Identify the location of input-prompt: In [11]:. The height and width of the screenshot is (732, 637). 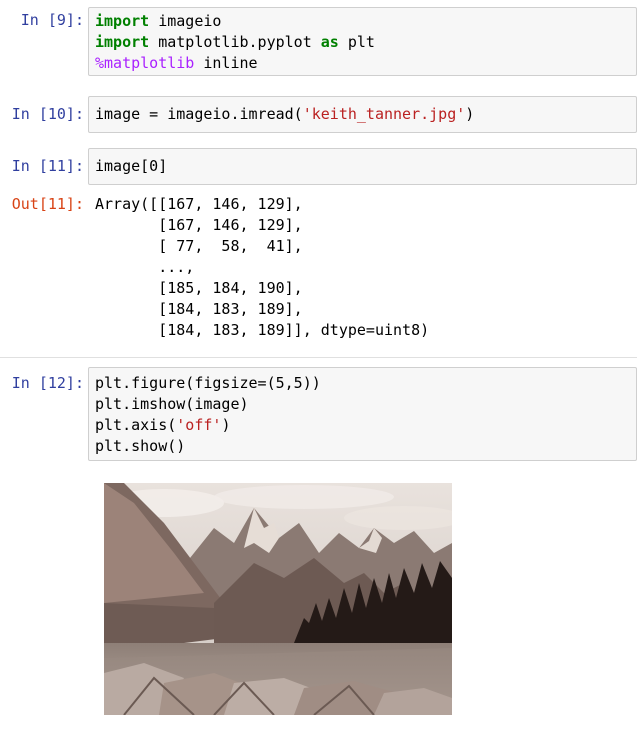
(47, 166).